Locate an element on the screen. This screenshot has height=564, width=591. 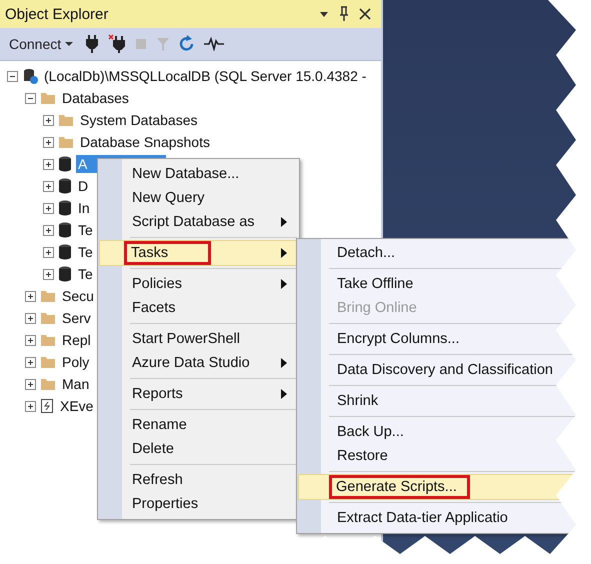
menu-item: Script Database as is located at coordinates (198, 222).